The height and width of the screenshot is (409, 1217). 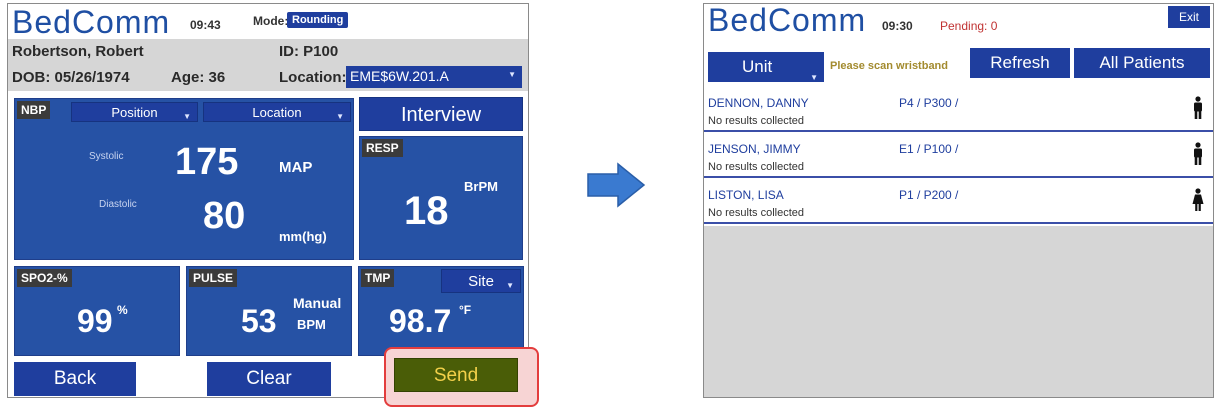 What do you see at coordinates (206, 162) in the screenshot?
I see `systolic-value: 175` at bounding box center [206, 162].